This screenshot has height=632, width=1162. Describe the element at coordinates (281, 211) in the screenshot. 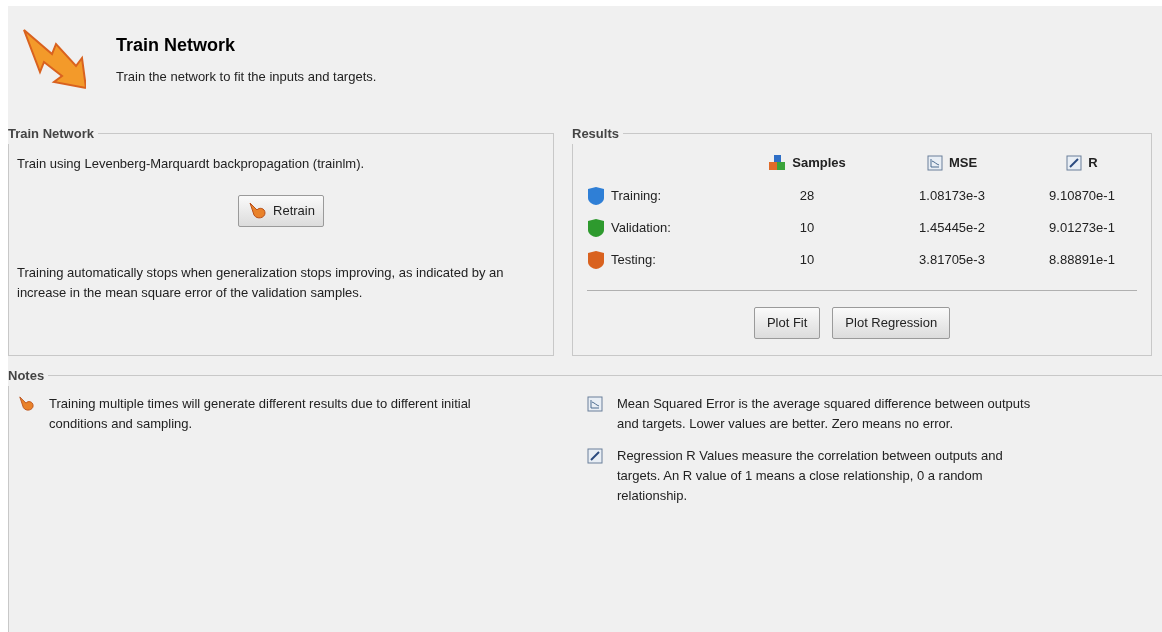

I see `retrain-button: Retrain` at that location.